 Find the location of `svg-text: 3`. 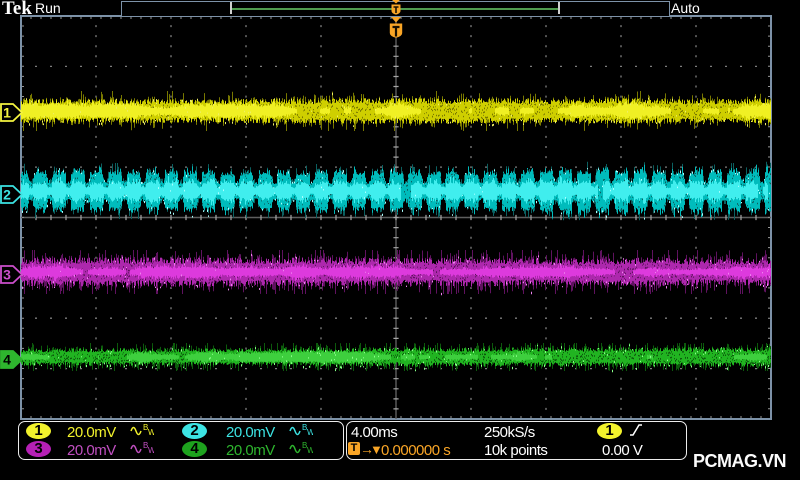

svg-text: 3 is located at coordinates (7, 275).